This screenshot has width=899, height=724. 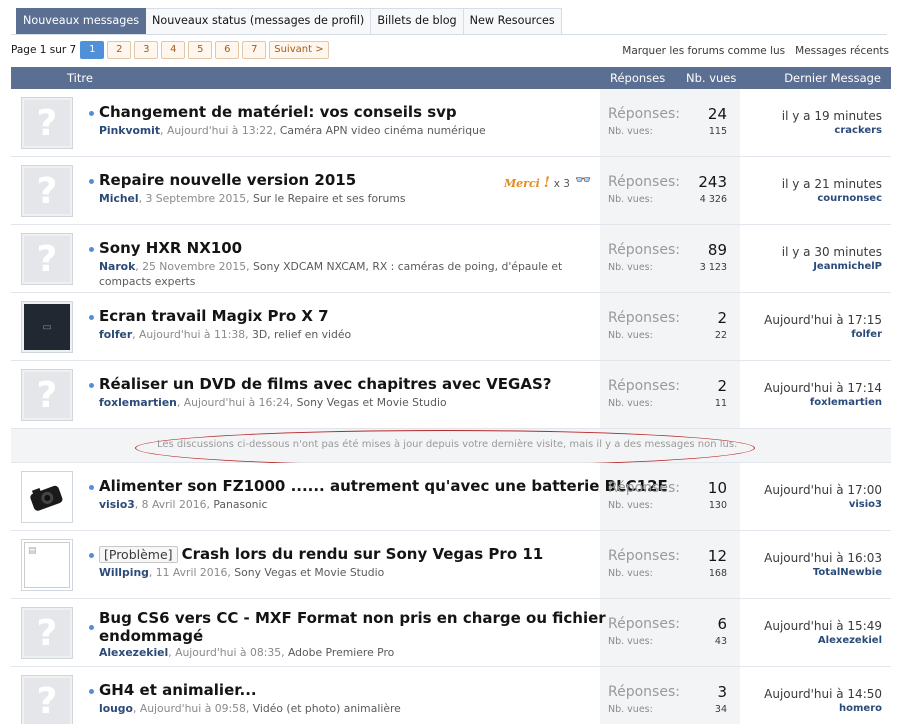 What do you see at coordinates (850, 640) in the screenshot?
I see `last-message-user: Alexezekiel` at bounding box center [850, 640].